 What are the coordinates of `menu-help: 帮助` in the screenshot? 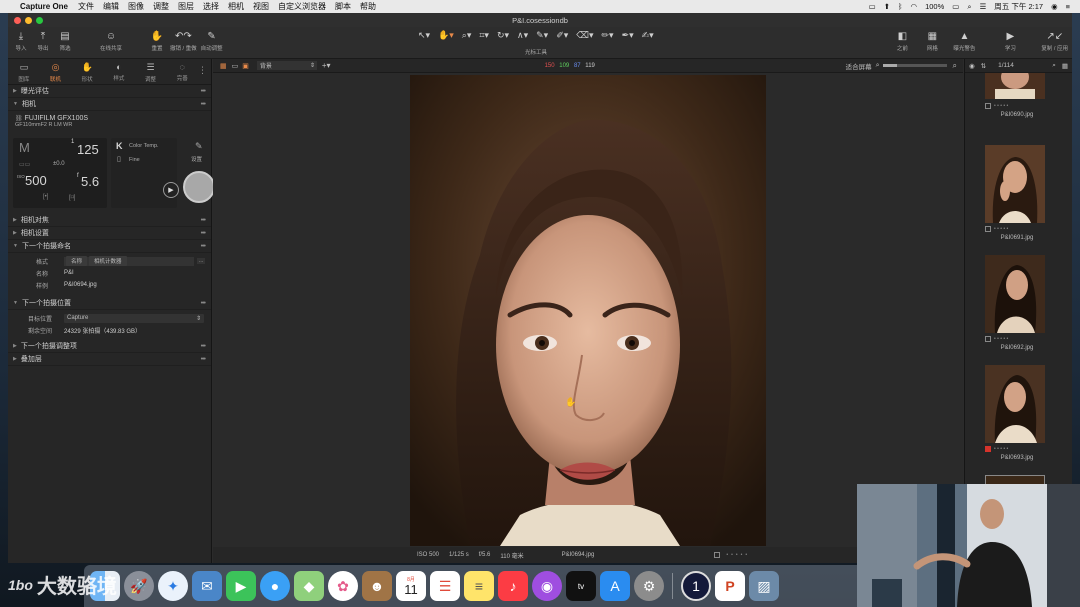 It's located at (368, 6).